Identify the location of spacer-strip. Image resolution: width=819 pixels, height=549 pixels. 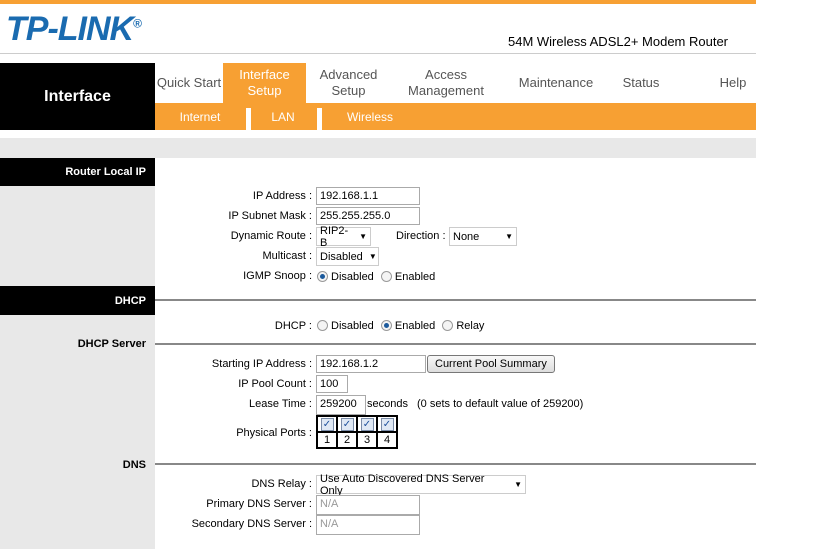
(378, 148).